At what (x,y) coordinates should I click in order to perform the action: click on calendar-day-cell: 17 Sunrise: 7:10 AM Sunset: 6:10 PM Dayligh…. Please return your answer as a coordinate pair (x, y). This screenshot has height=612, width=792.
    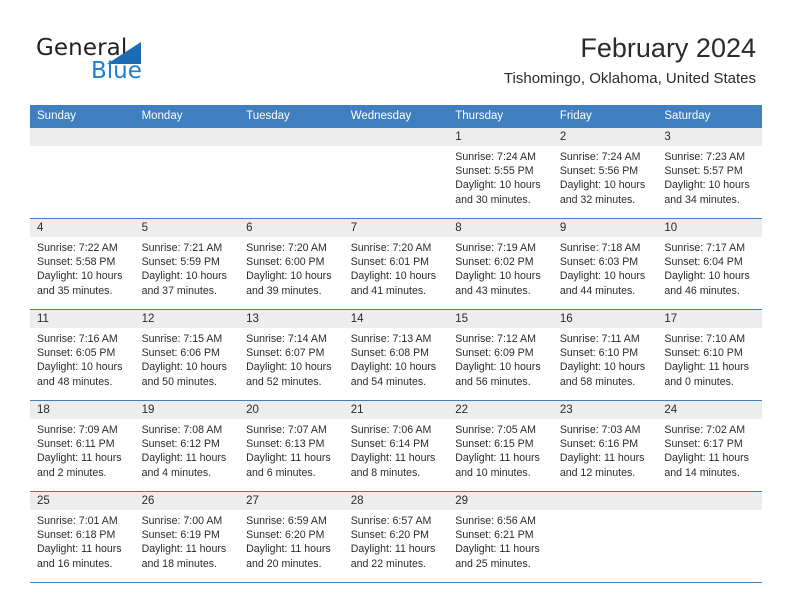
    Looking at the image, I should click on (709, 355).